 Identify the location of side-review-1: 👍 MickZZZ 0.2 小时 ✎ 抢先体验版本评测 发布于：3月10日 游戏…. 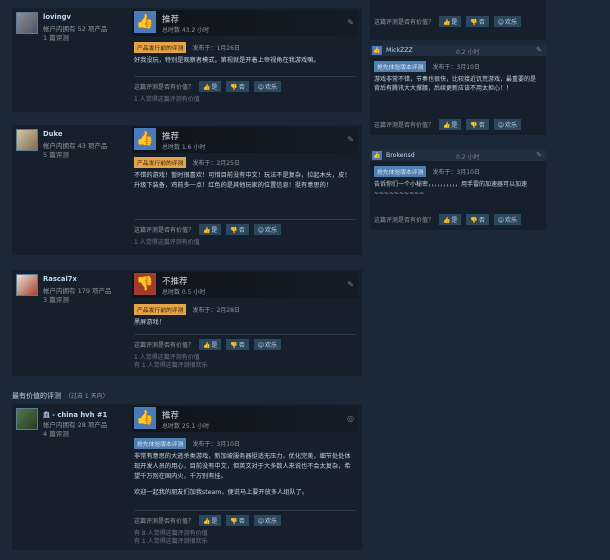
(458, 90).